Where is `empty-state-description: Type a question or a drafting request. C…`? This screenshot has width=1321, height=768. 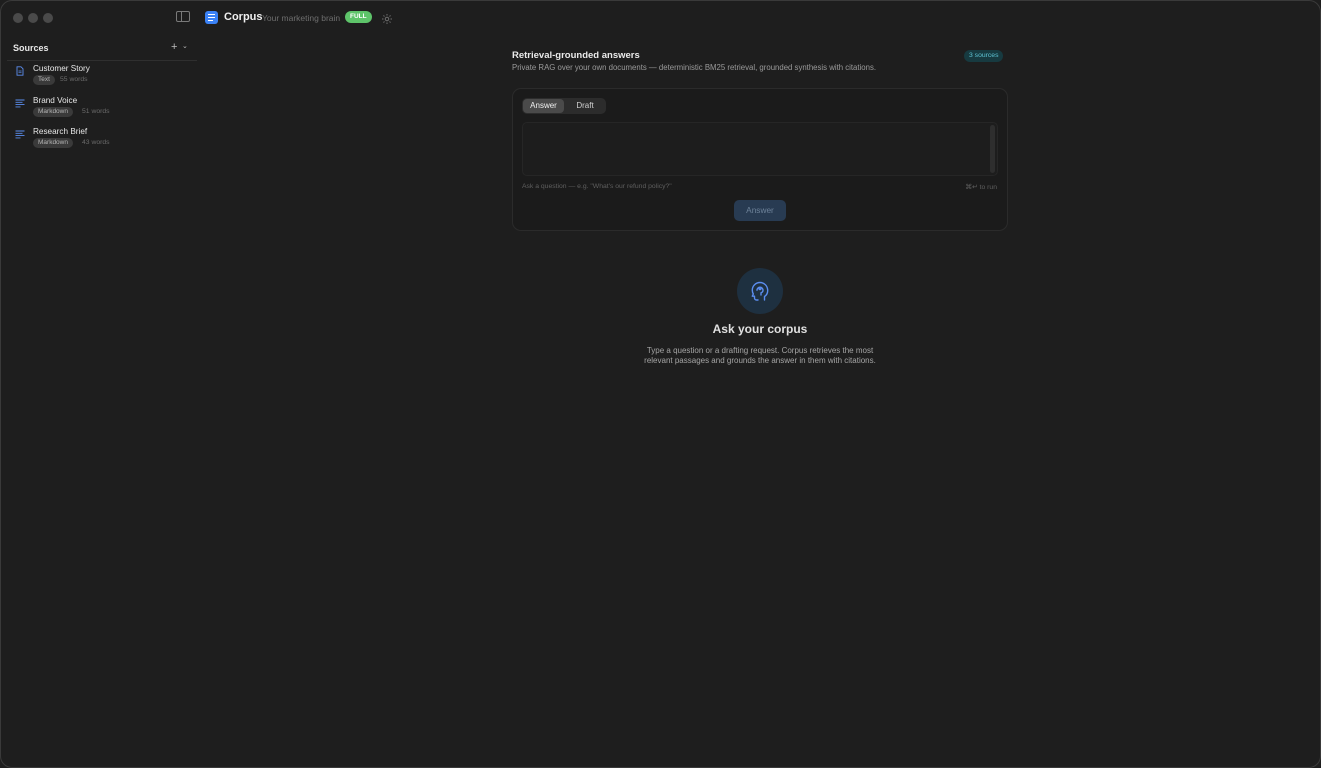 empty-state-description: Type a question or a drafting request. C… is located at coordinates (760, 356).